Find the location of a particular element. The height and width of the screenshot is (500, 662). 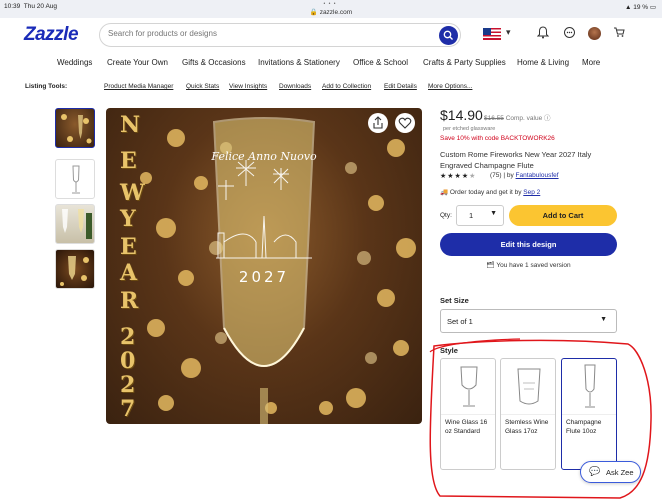

link-add-to-collection: Add to Collection is located at coordinates (346, 86).